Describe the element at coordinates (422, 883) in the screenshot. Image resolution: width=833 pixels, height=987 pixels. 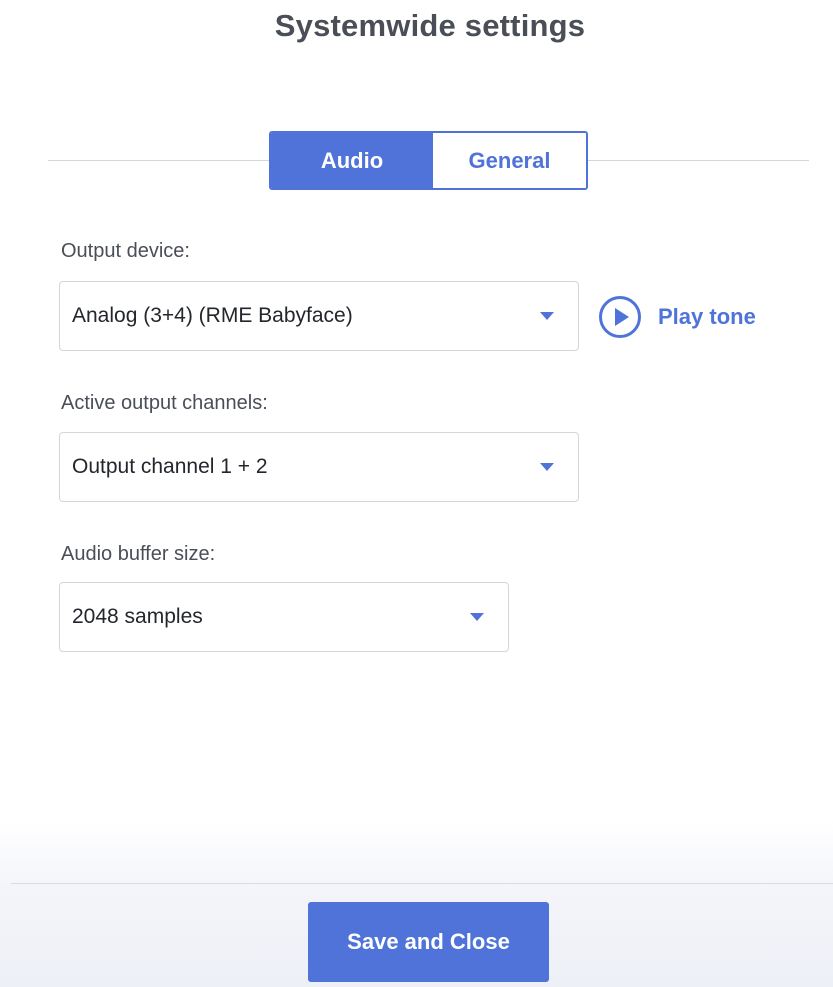
I see `footer-divider` at that location.